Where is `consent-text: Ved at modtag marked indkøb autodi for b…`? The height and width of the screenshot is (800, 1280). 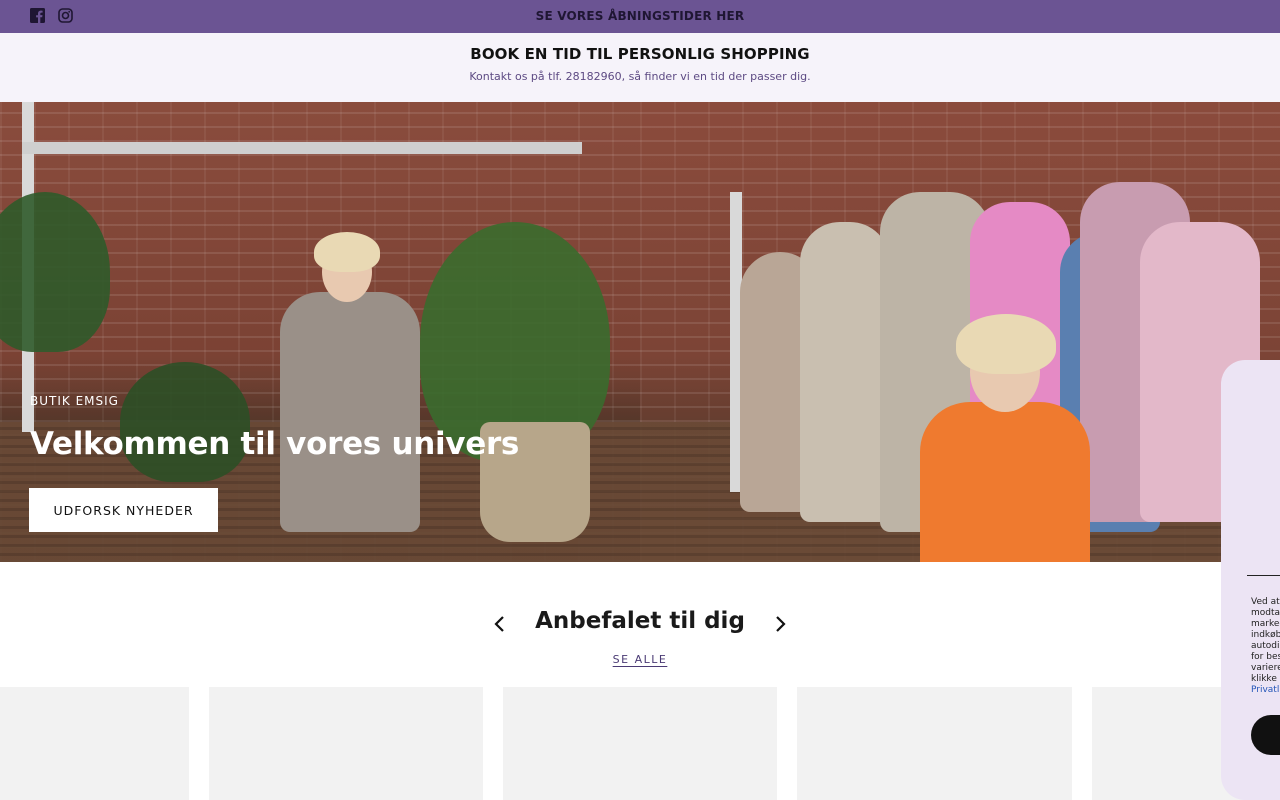
consent-text: Ved at modtag marked indkøb autodi for b… is located at coordinates (1265, 646).